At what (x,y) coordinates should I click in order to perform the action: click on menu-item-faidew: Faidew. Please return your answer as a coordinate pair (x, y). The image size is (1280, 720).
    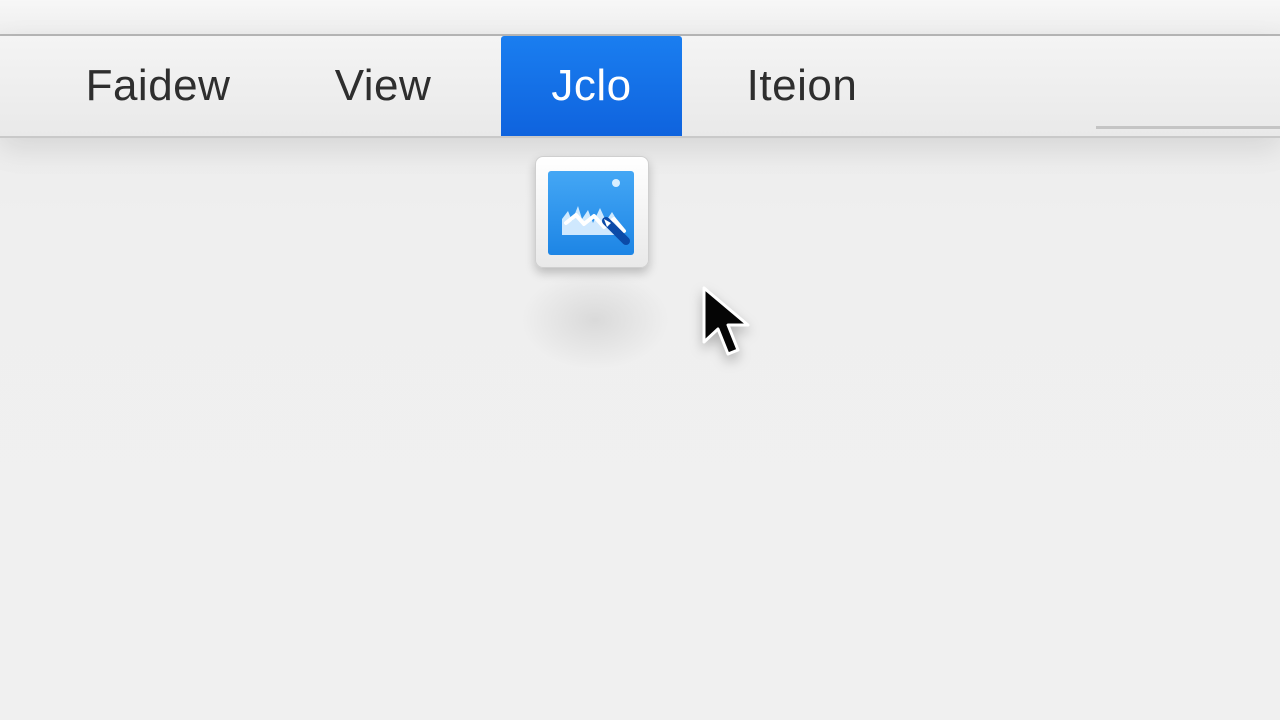
    Looking at the image, I should click on (158, 86).